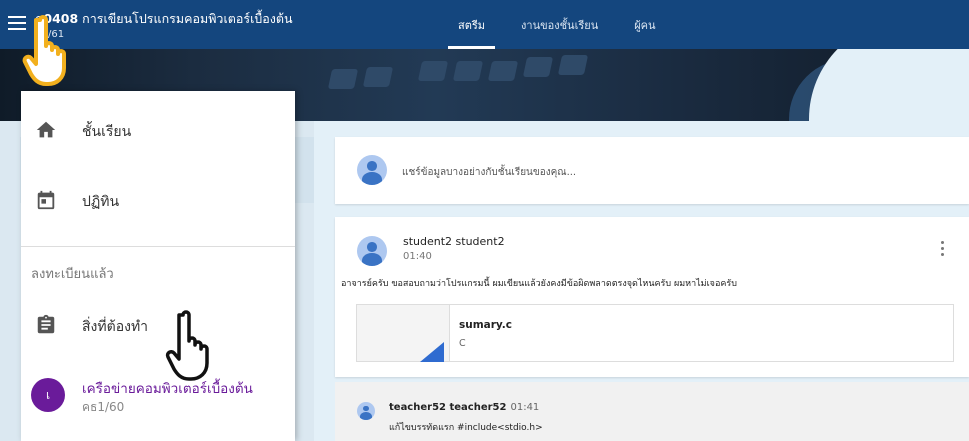 Image resolution: width=969 pixels, height=441 pixels. Describe the element at coordinates (46, 324) in the screenshot. I see `assignment-icon` at that location.